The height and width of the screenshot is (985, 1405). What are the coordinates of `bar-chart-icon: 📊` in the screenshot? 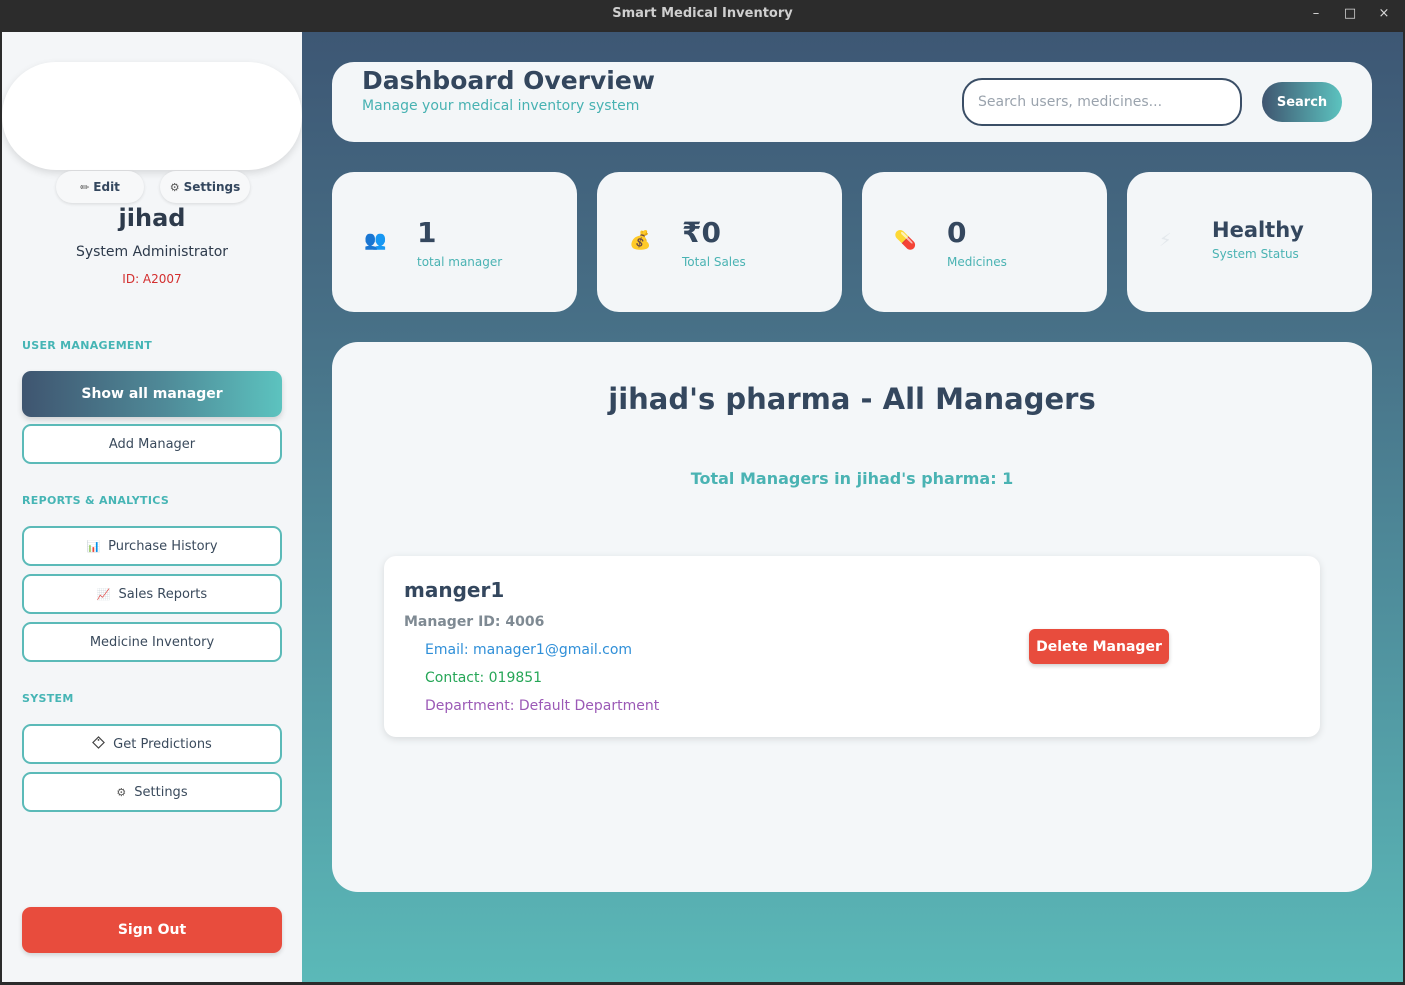 It's located at (93, 546).